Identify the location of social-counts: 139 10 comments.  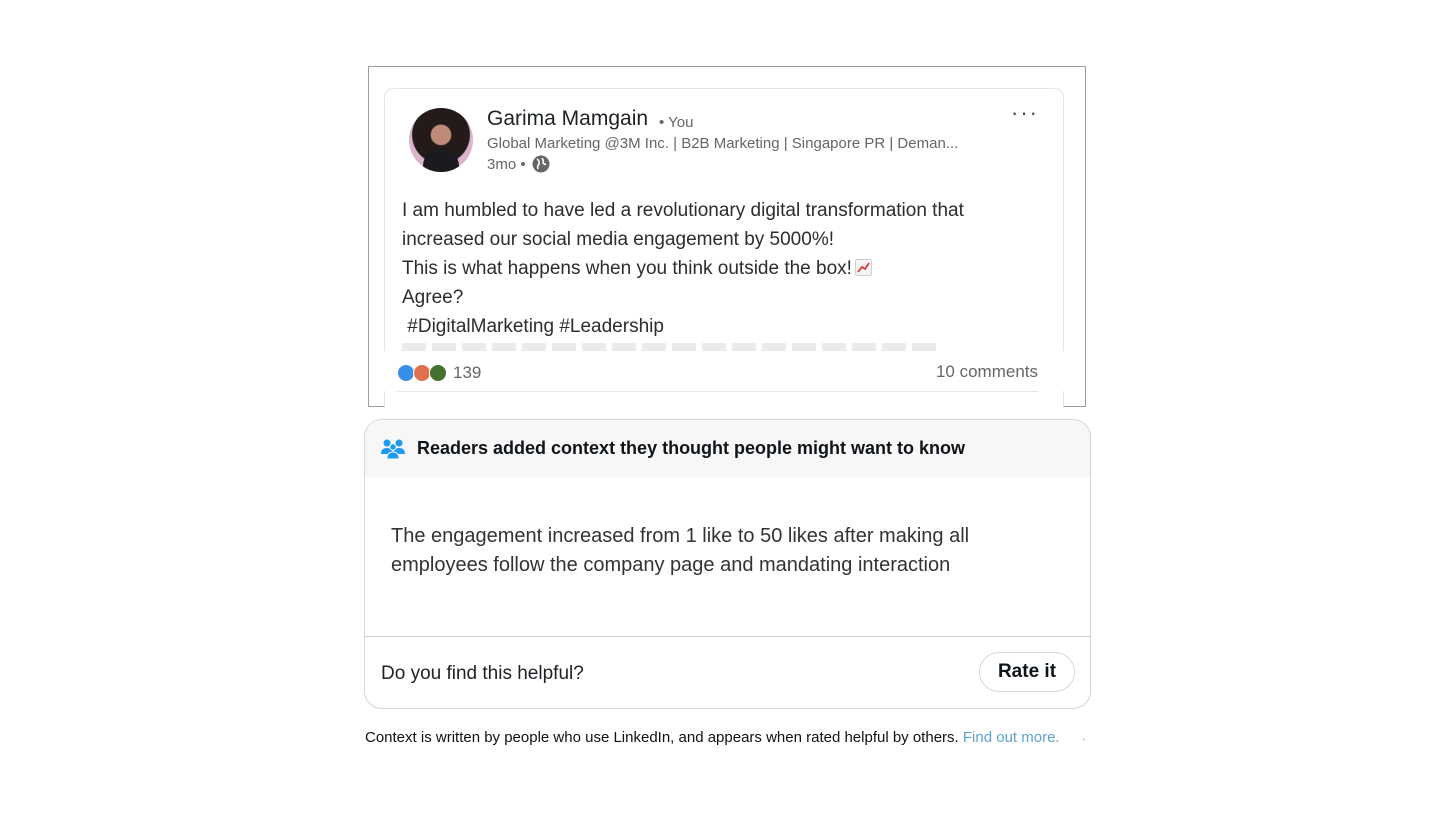
(724, 371).